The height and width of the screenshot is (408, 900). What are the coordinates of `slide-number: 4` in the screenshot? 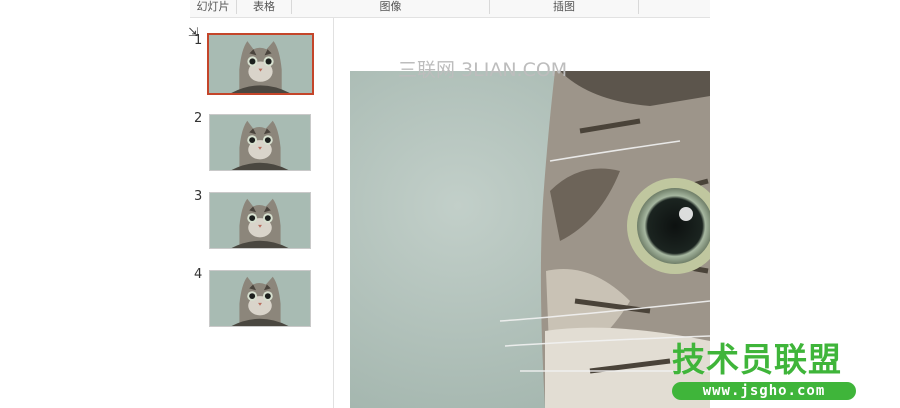 It's located at (198, 274).